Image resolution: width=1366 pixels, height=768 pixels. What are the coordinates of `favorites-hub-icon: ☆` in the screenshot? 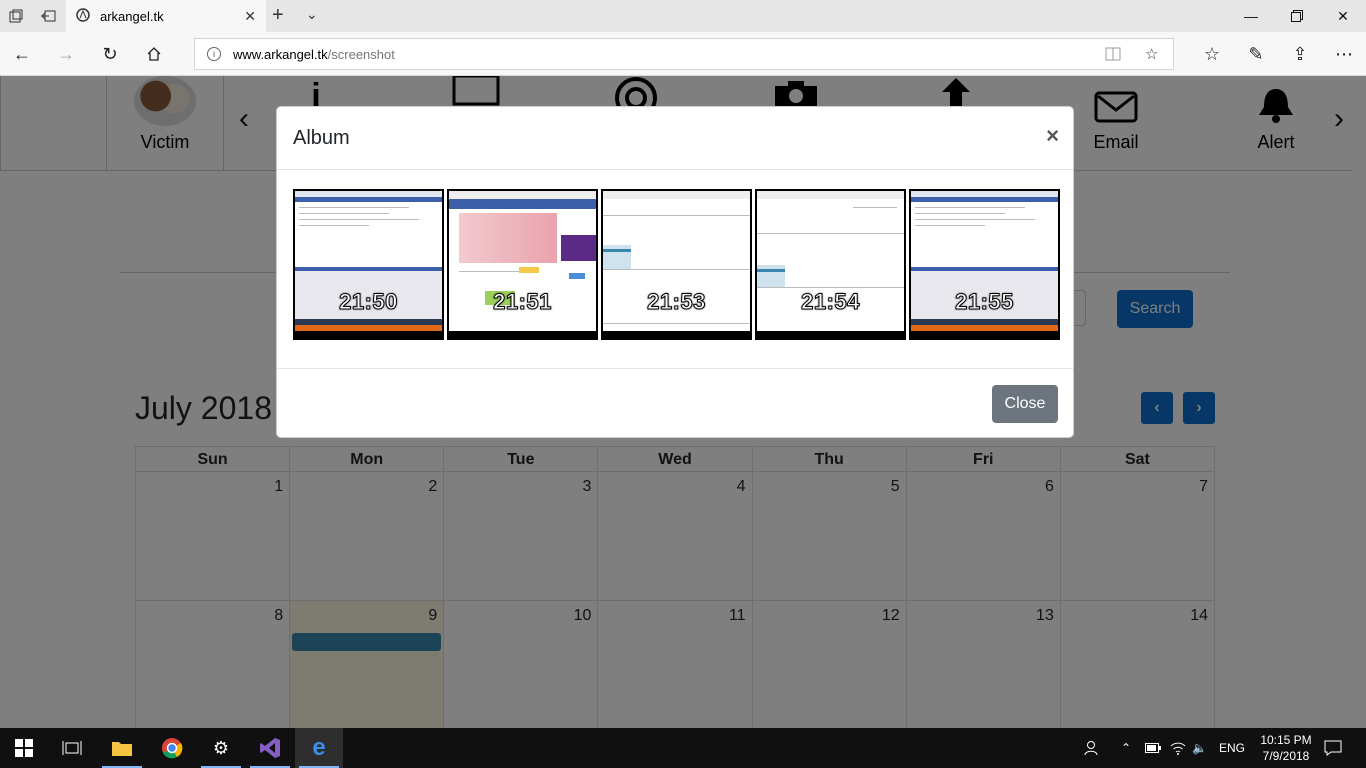 It's located at (1212, 54).